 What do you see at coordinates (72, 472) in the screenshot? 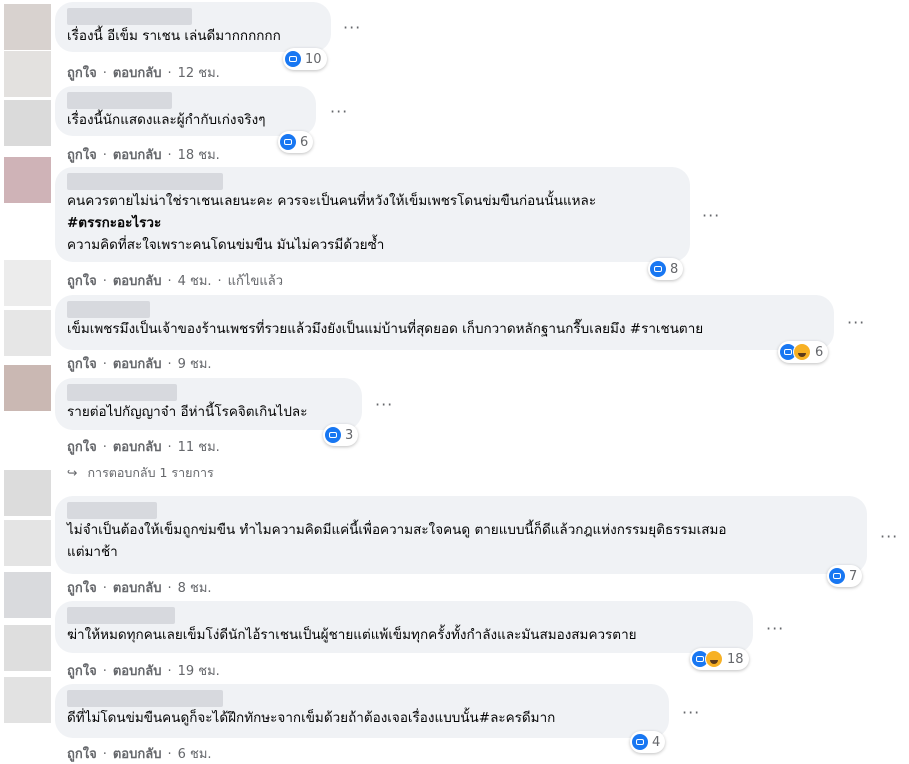
I see `reply-arrow-icon: ↪` at bounding box center [72, 472].